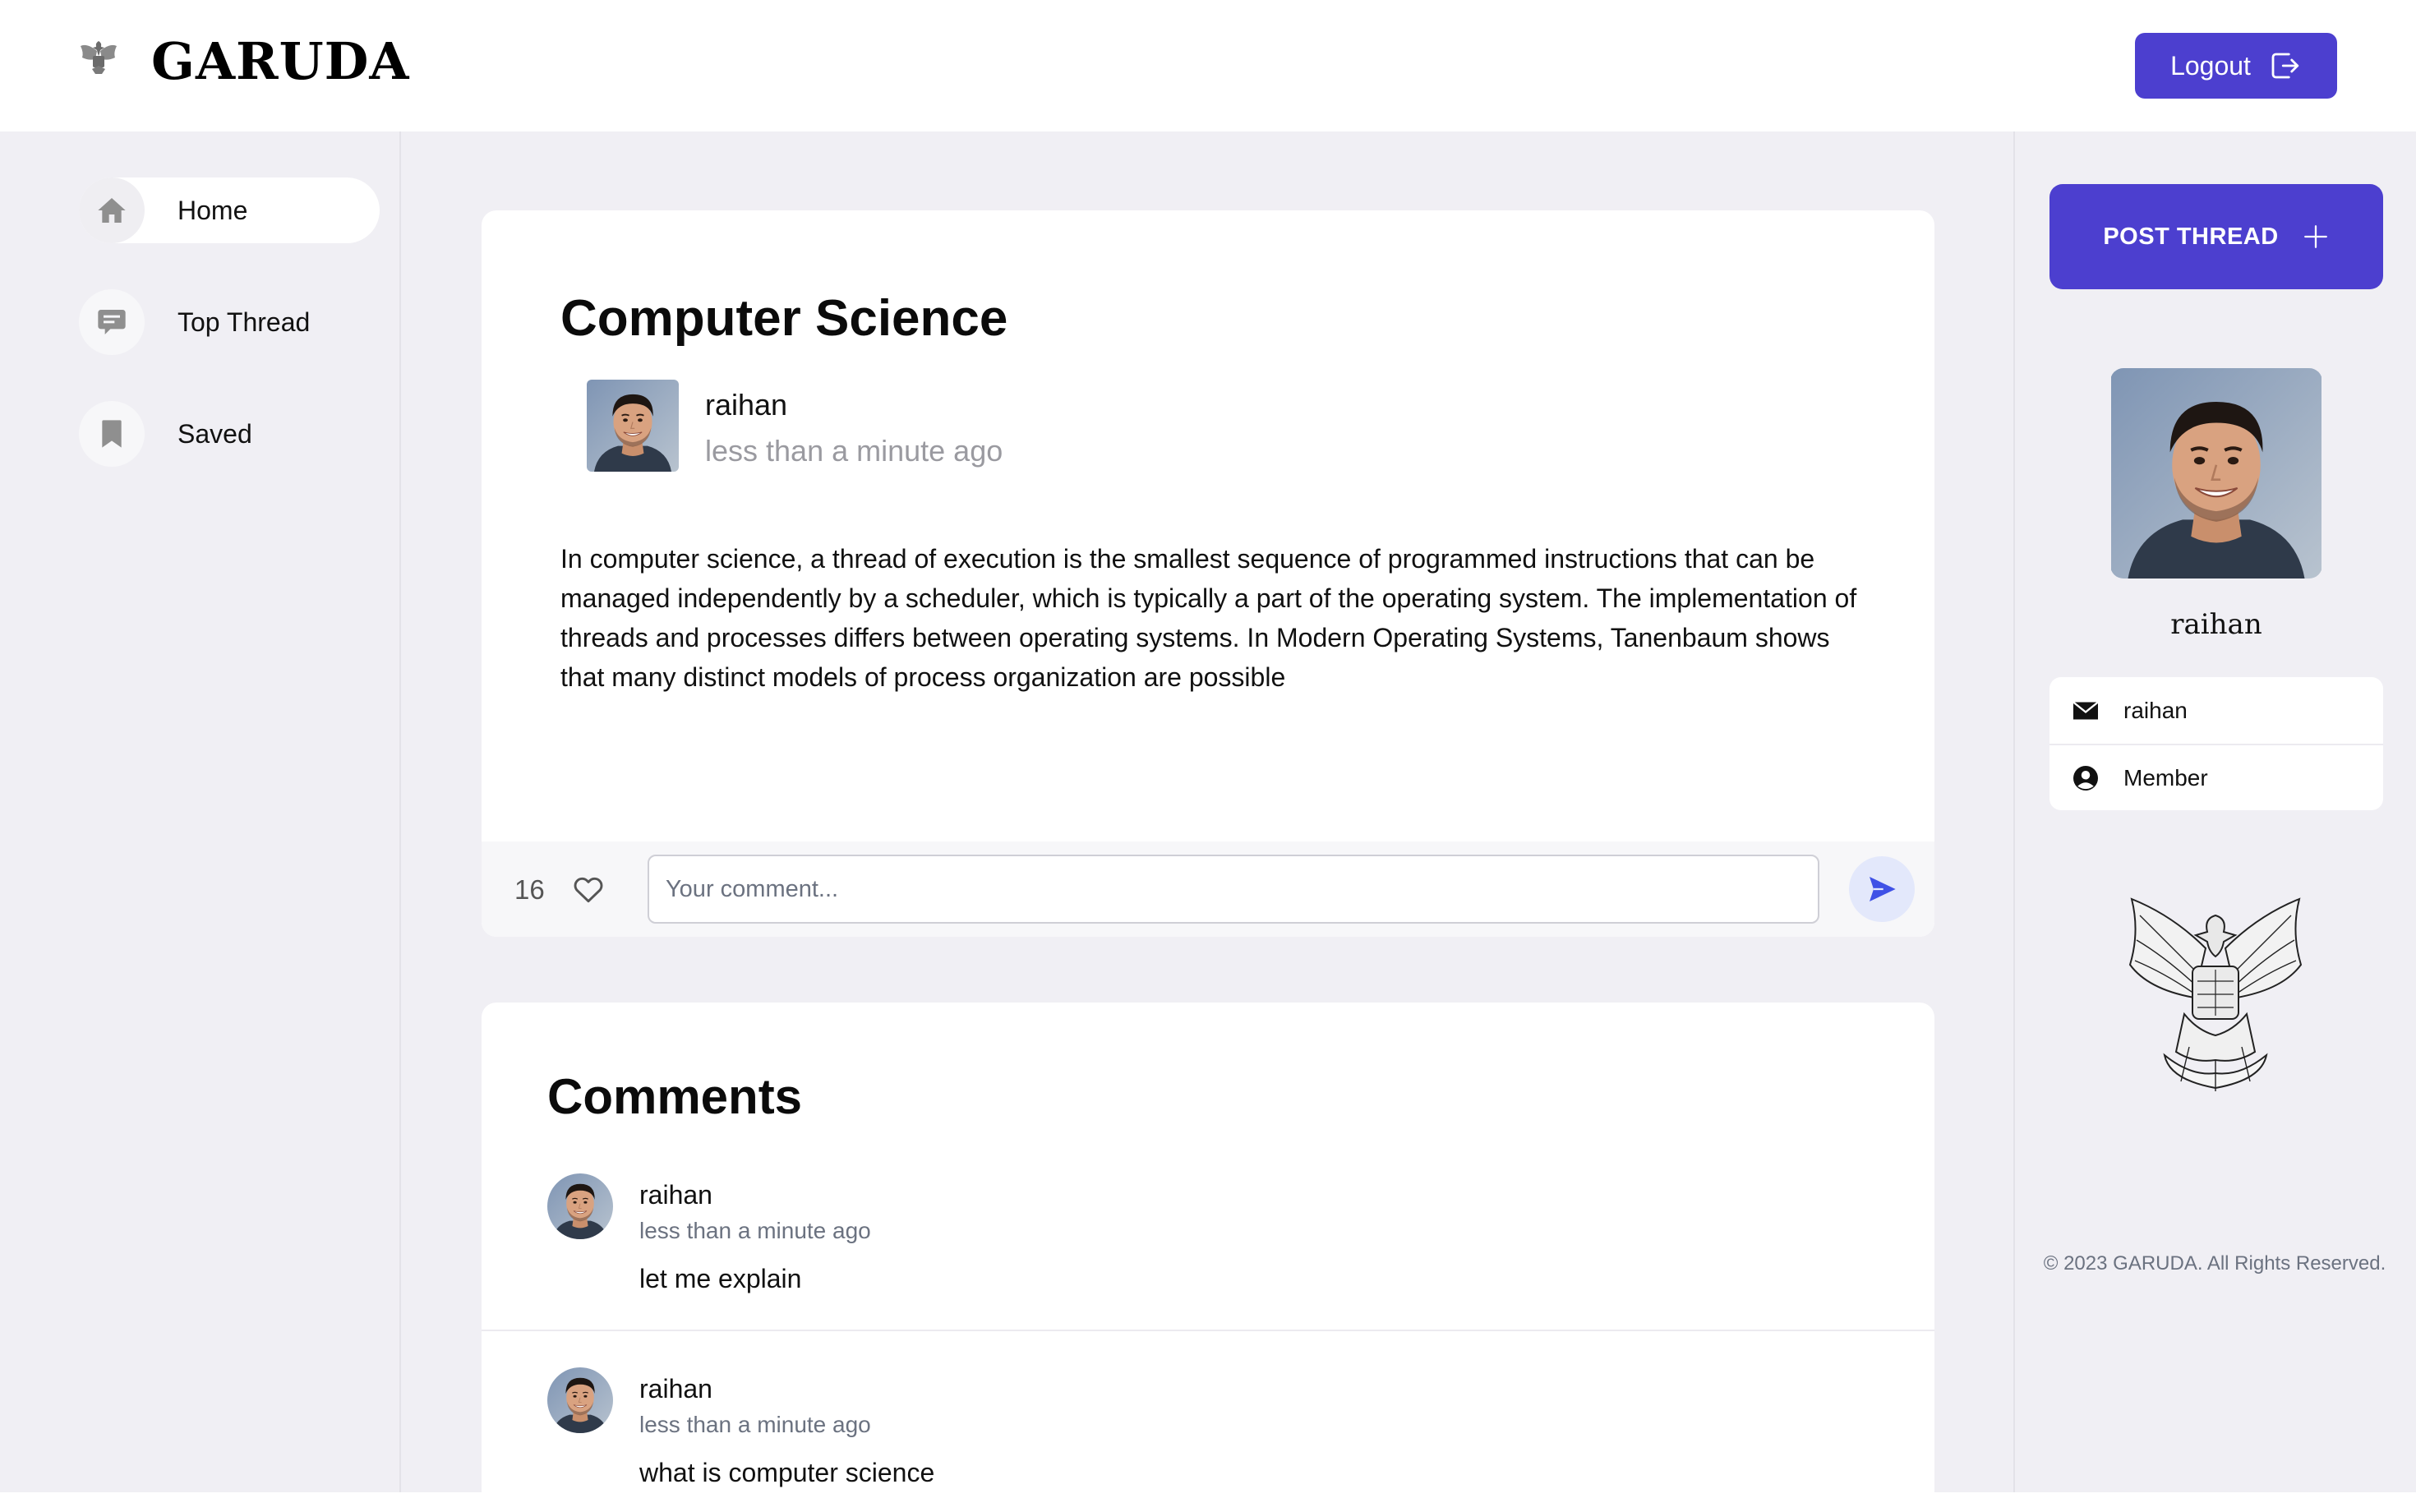 This screenshot has height=1512, width=2416. I want to click on bookmark-icon-wrapper, so click(112, 434).